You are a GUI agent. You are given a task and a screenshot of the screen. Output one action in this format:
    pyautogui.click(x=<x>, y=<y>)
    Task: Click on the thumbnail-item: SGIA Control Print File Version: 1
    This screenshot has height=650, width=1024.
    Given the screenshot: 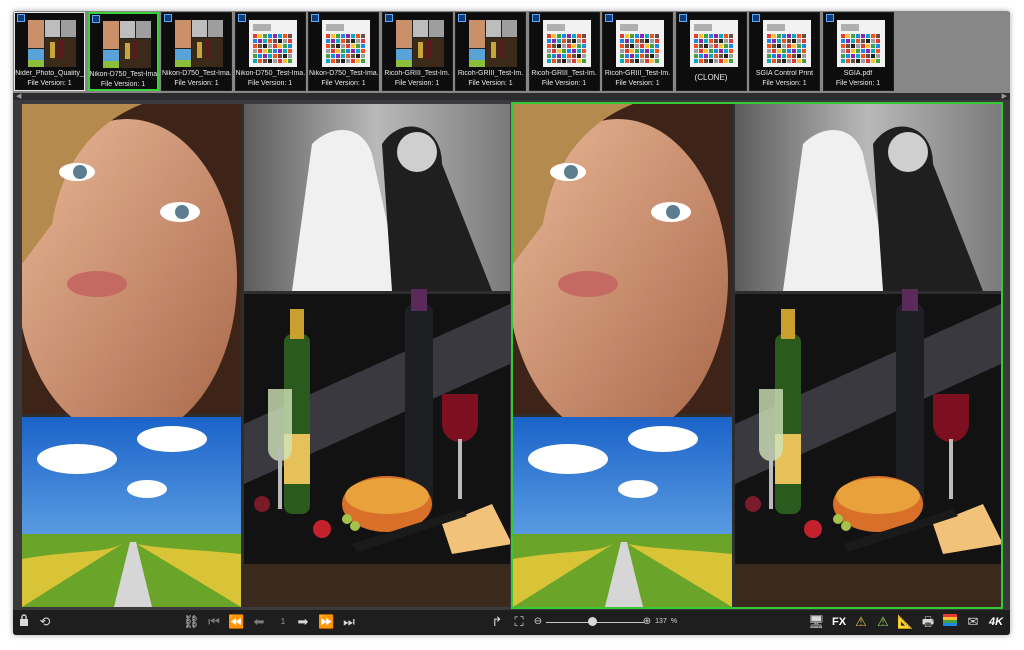 What is the action you would take?
    pyautogui.click(x=784, y=51)
    